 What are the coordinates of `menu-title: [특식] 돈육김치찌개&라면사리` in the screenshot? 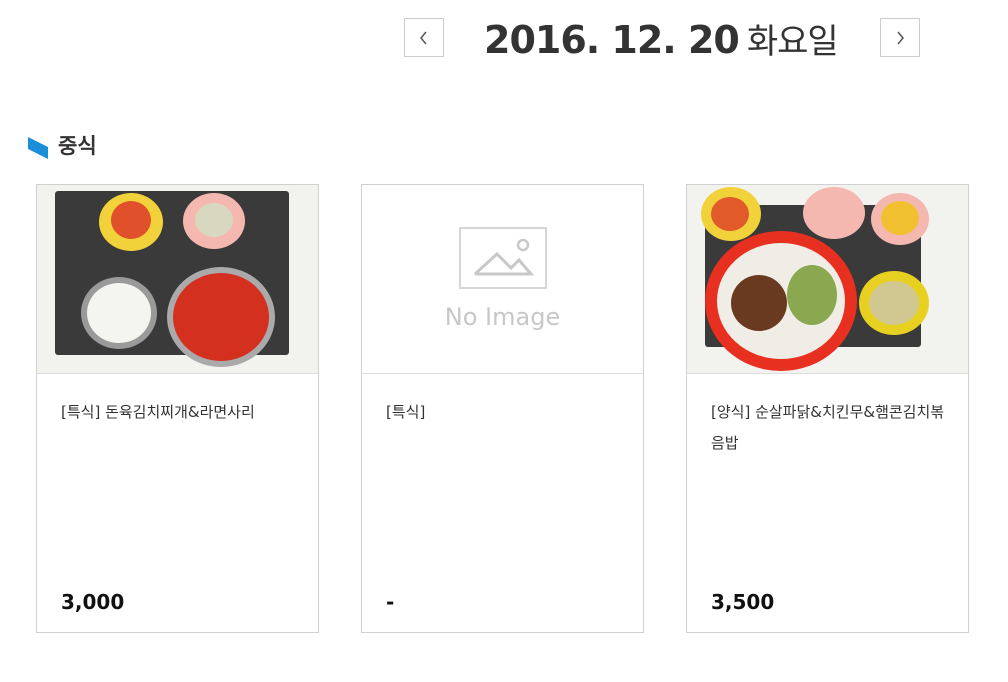 It's located at (158, 412).